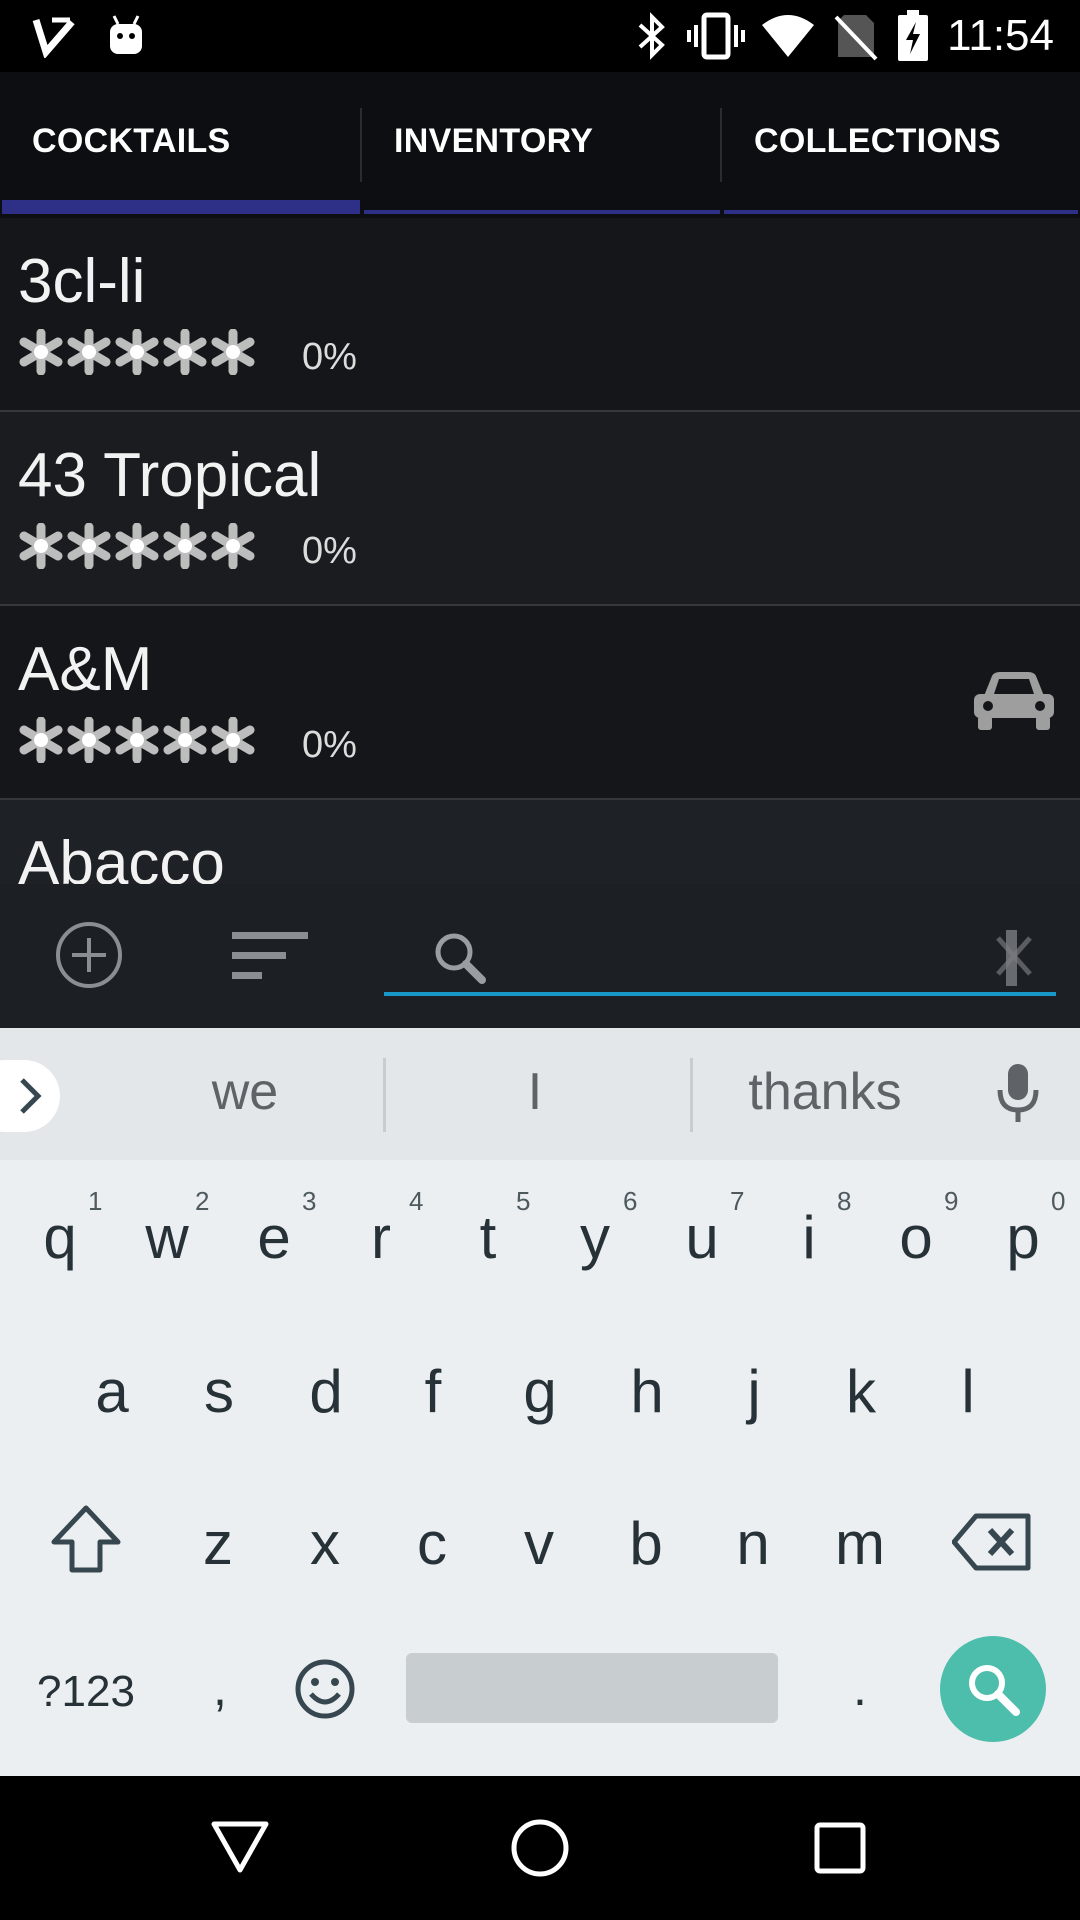 The width and height of the screenshot is (1080, 1920). I want to click on key-b: b, so click(646, 1544).